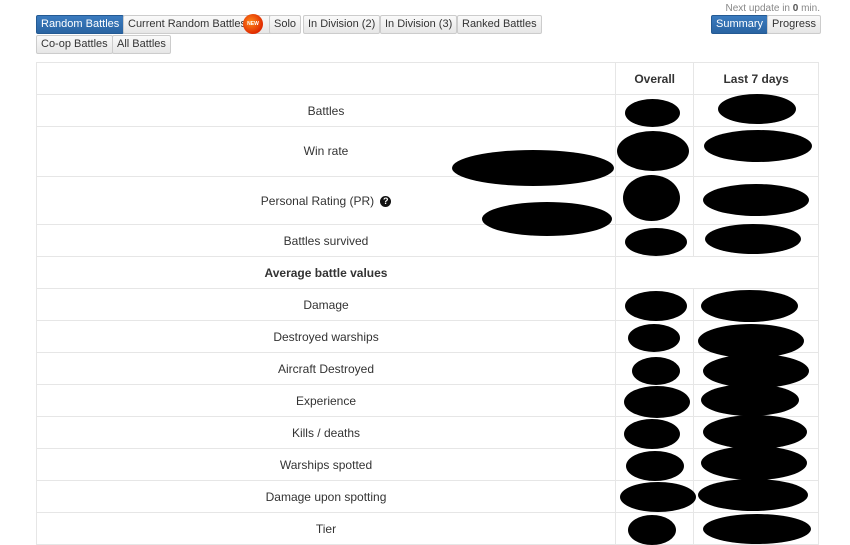 This screenshot has width=850, height=545. What do you see at coordinates (326, 272) in the screenshot?
I see `section-title: Average battle values` at bounding box center [326, 272].